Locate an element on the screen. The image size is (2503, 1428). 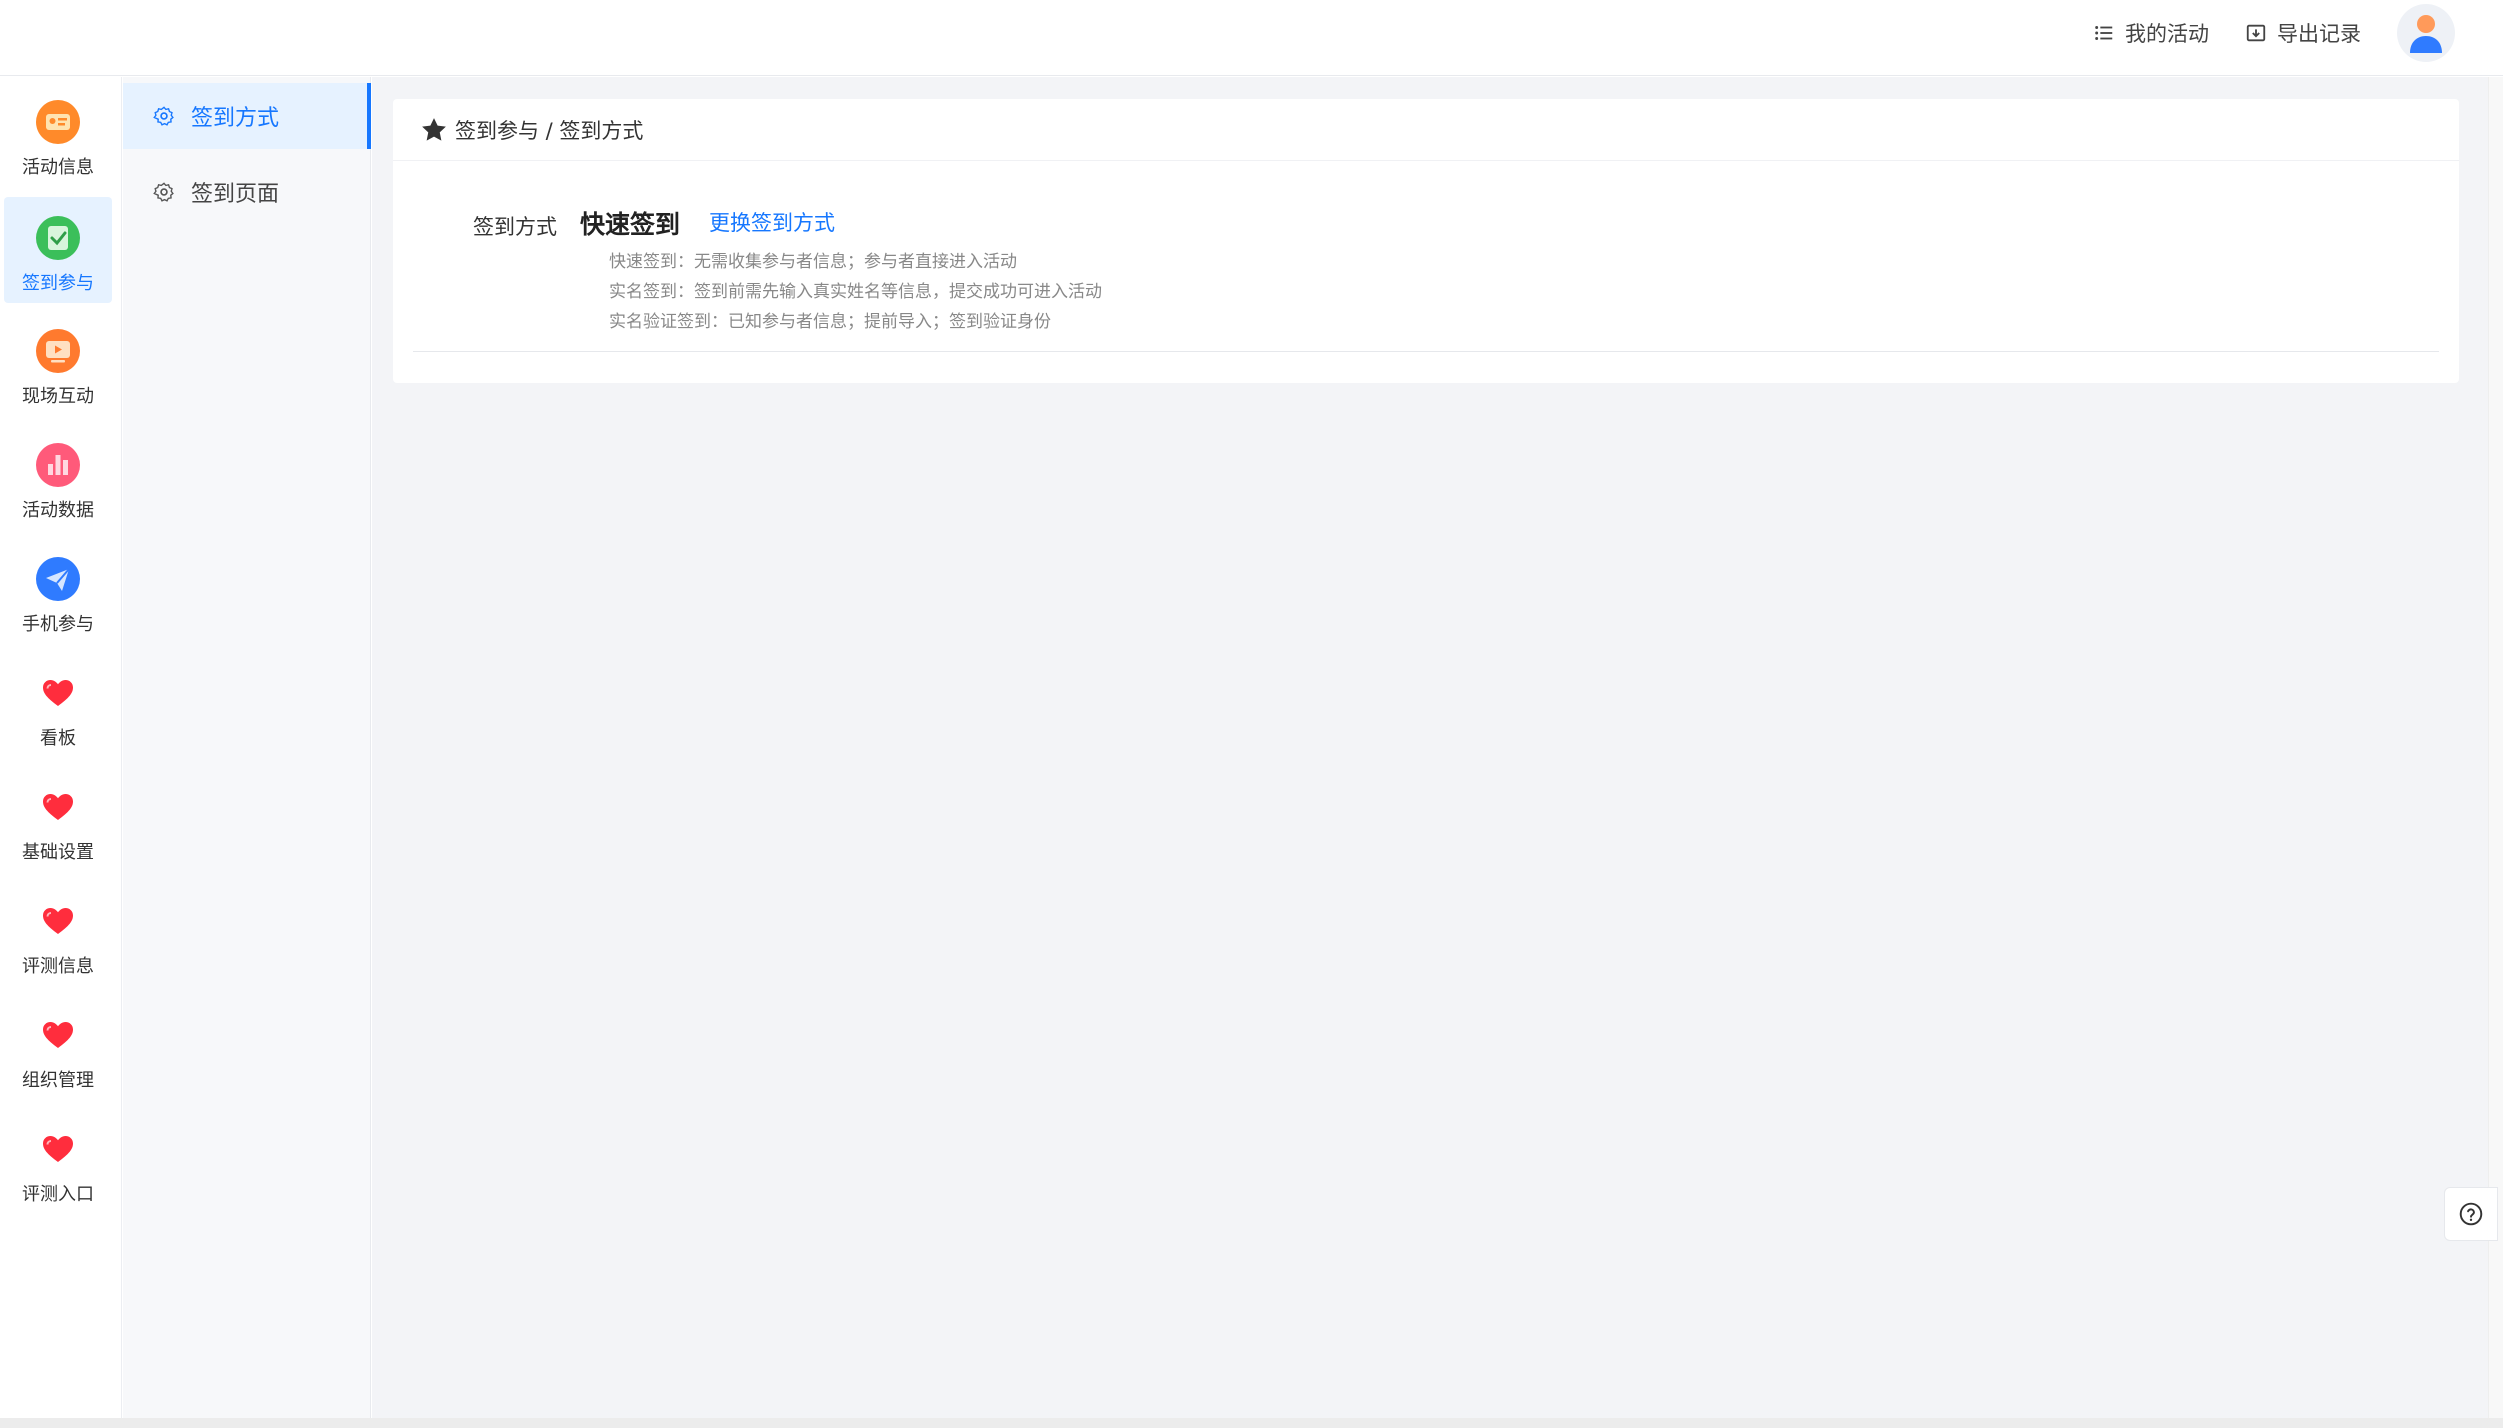
top-header: 我的活动 导出记录 is located at coordinates (1251, 38).